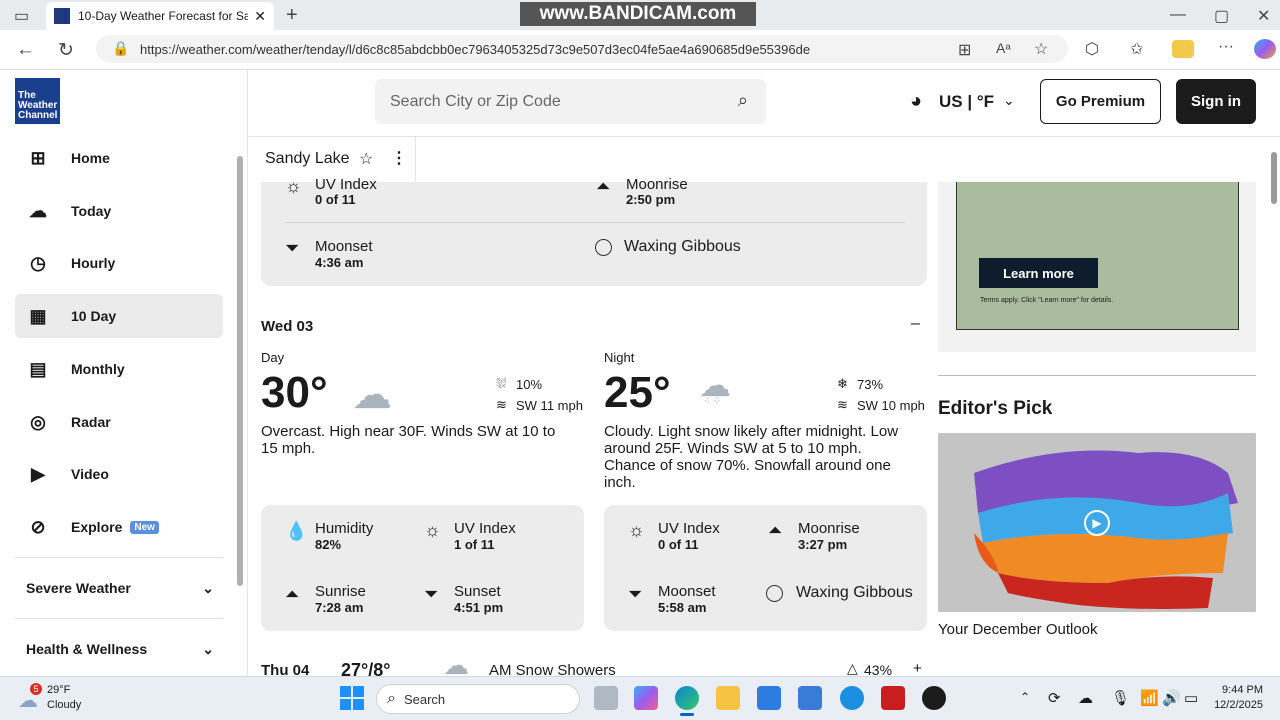  I want to click on section-health-wellness: Health & Wellness ⌄, so click(120, 649).